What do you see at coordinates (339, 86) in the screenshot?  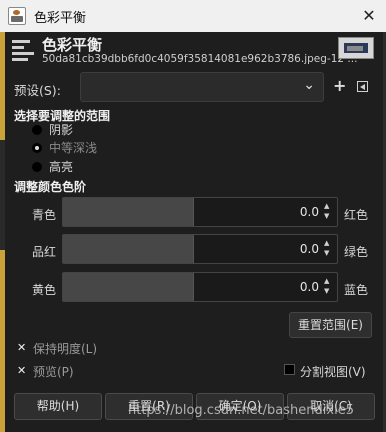 I see `add-preset-icon: +` at bounding box center [339, 86].